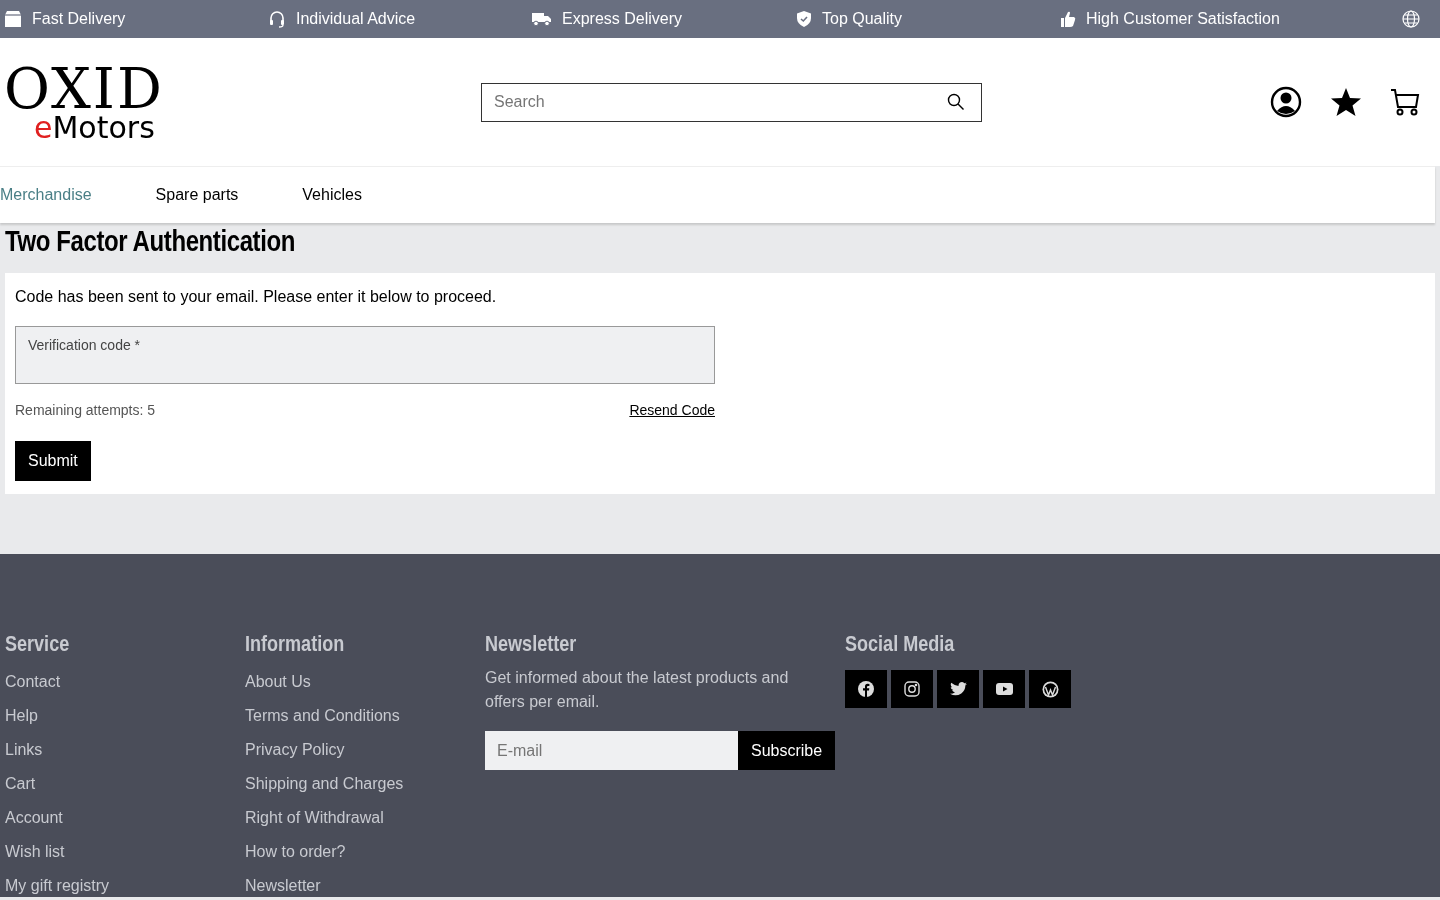  I want to click on footer-link: About Us, so click(365, 682).